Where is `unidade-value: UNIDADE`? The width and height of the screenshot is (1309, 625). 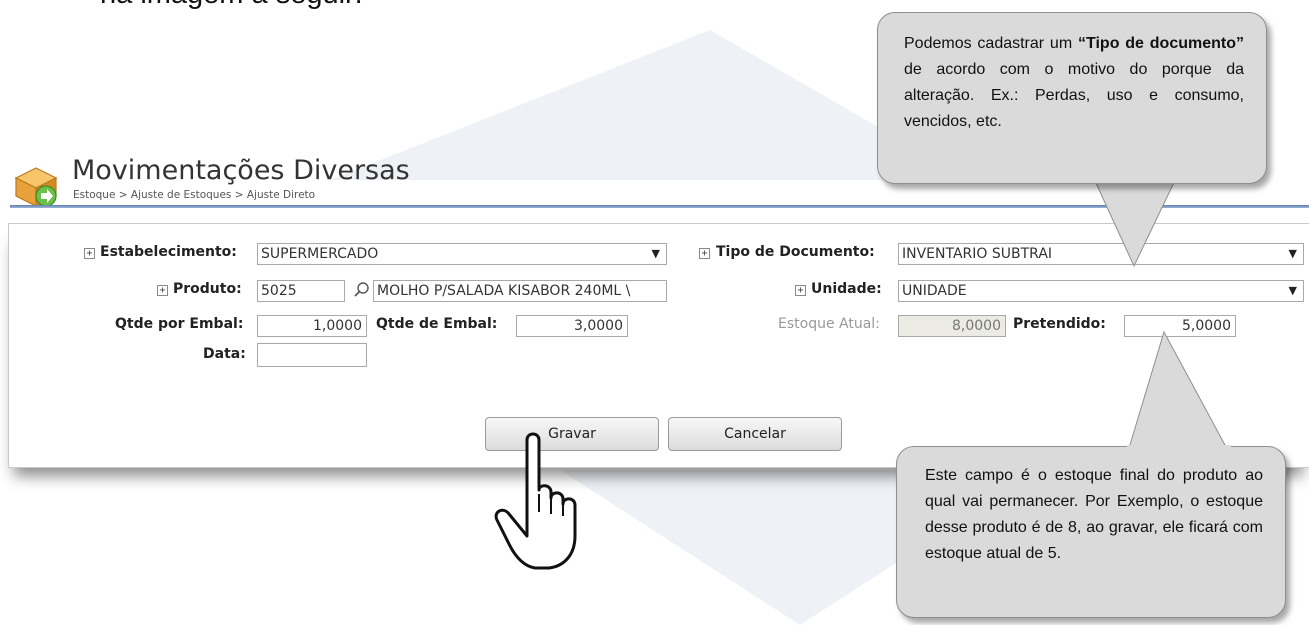 unidade-value: UNIDADE is located at coordinates (934, 291).